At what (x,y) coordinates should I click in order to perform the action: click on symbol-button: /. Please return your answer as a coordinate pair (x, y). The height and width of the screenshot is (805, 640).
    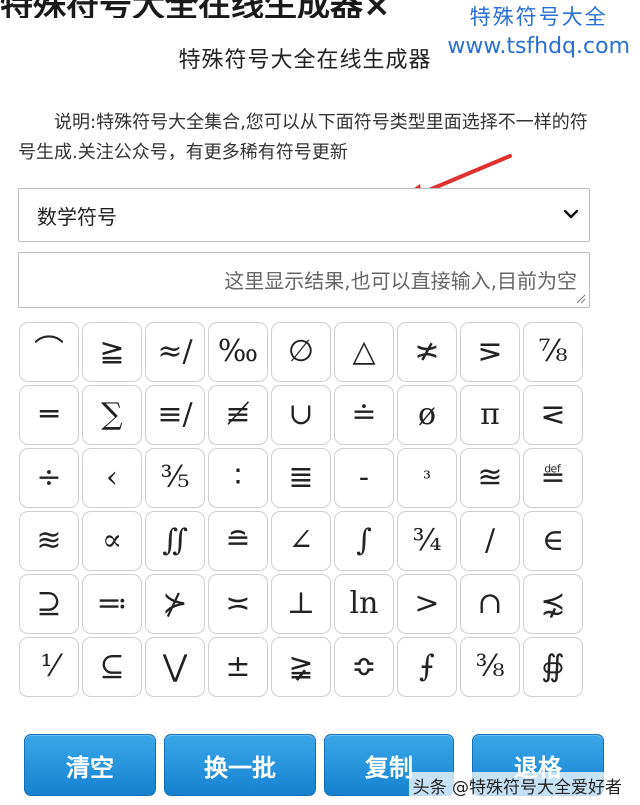
    Looking at the image, I should click on (490, 541).